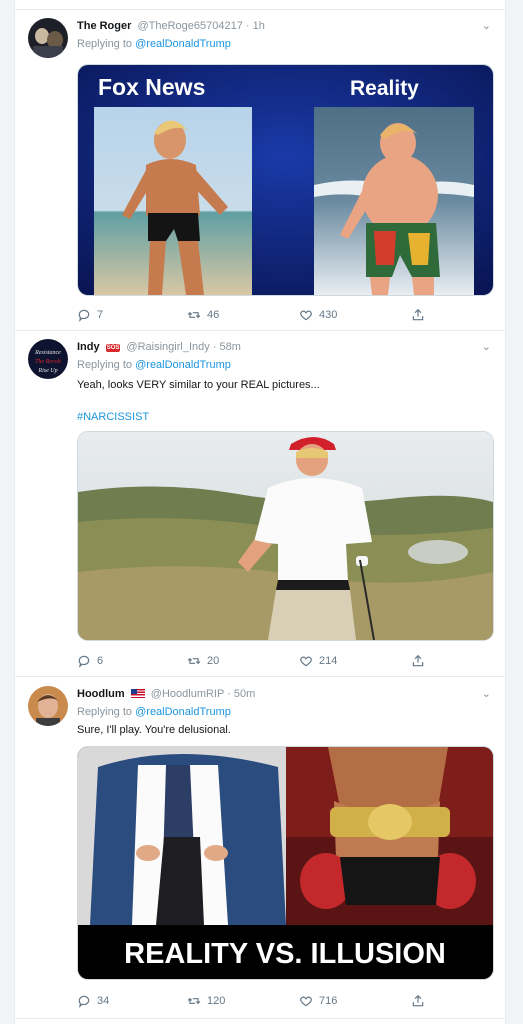 Image resolution: width=523 pixels, height=1024 pixels. I want to click on display-name: Hoodlum, so click(101, 694).